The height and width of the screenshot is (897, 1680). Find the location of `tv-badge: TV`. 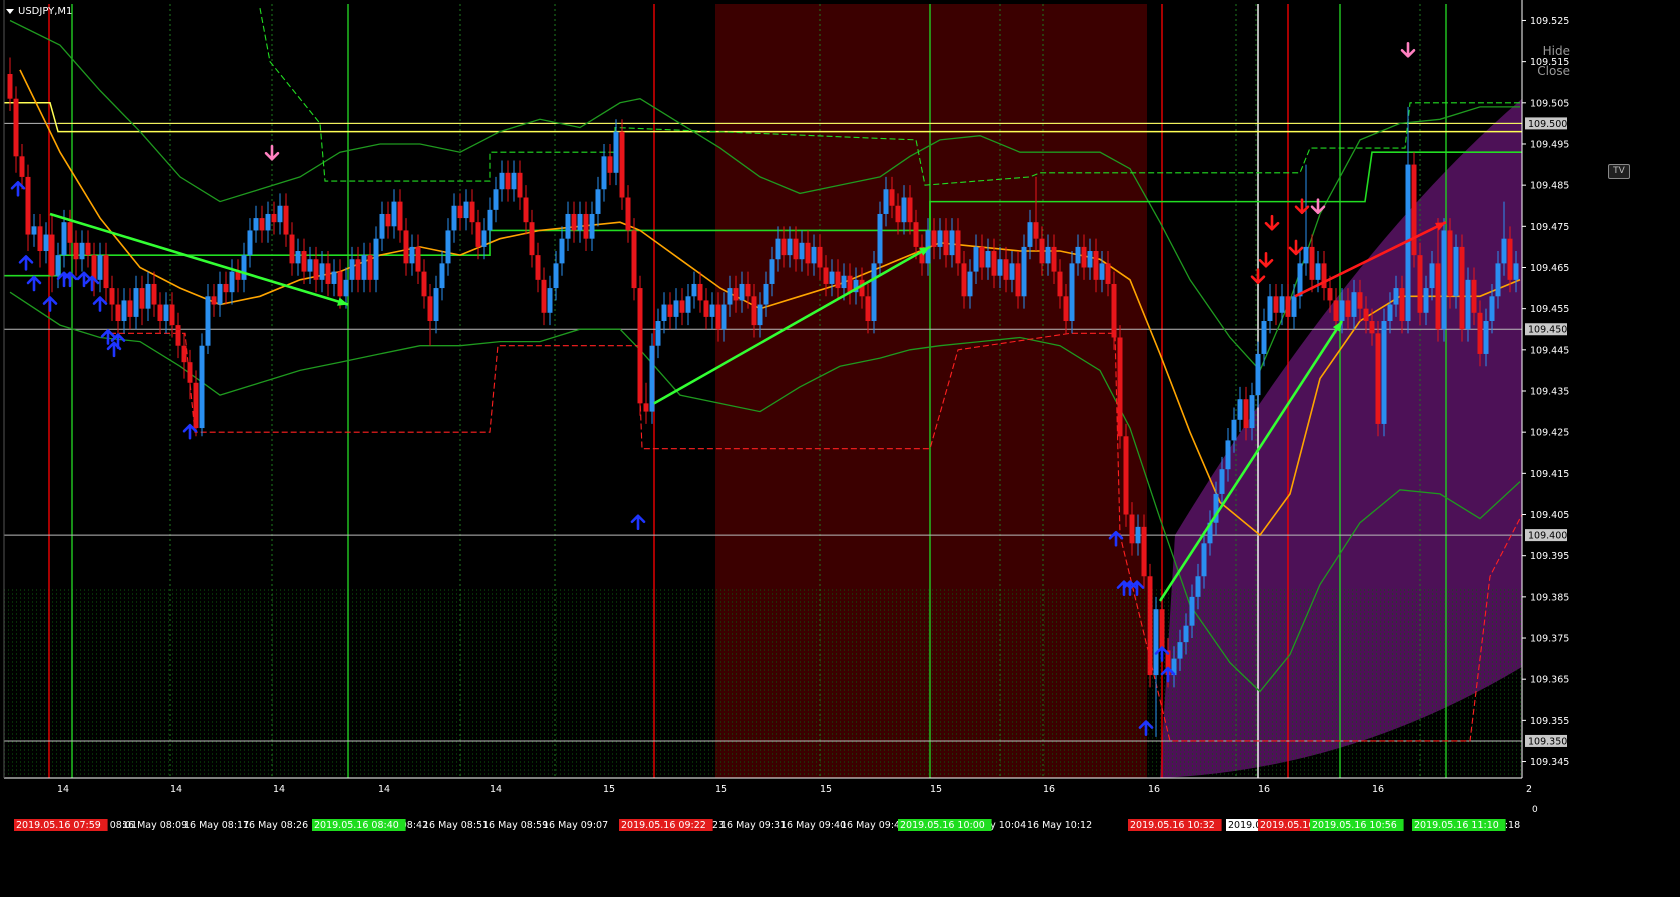

tv-badge: TV is located at coordinates (1619, 171).